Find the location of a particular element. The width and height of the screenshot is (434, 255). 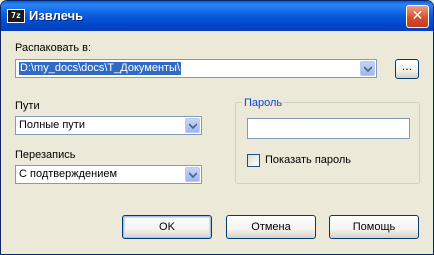

extract-to-label: Распаковать в: is located at coordinates (53, 48).